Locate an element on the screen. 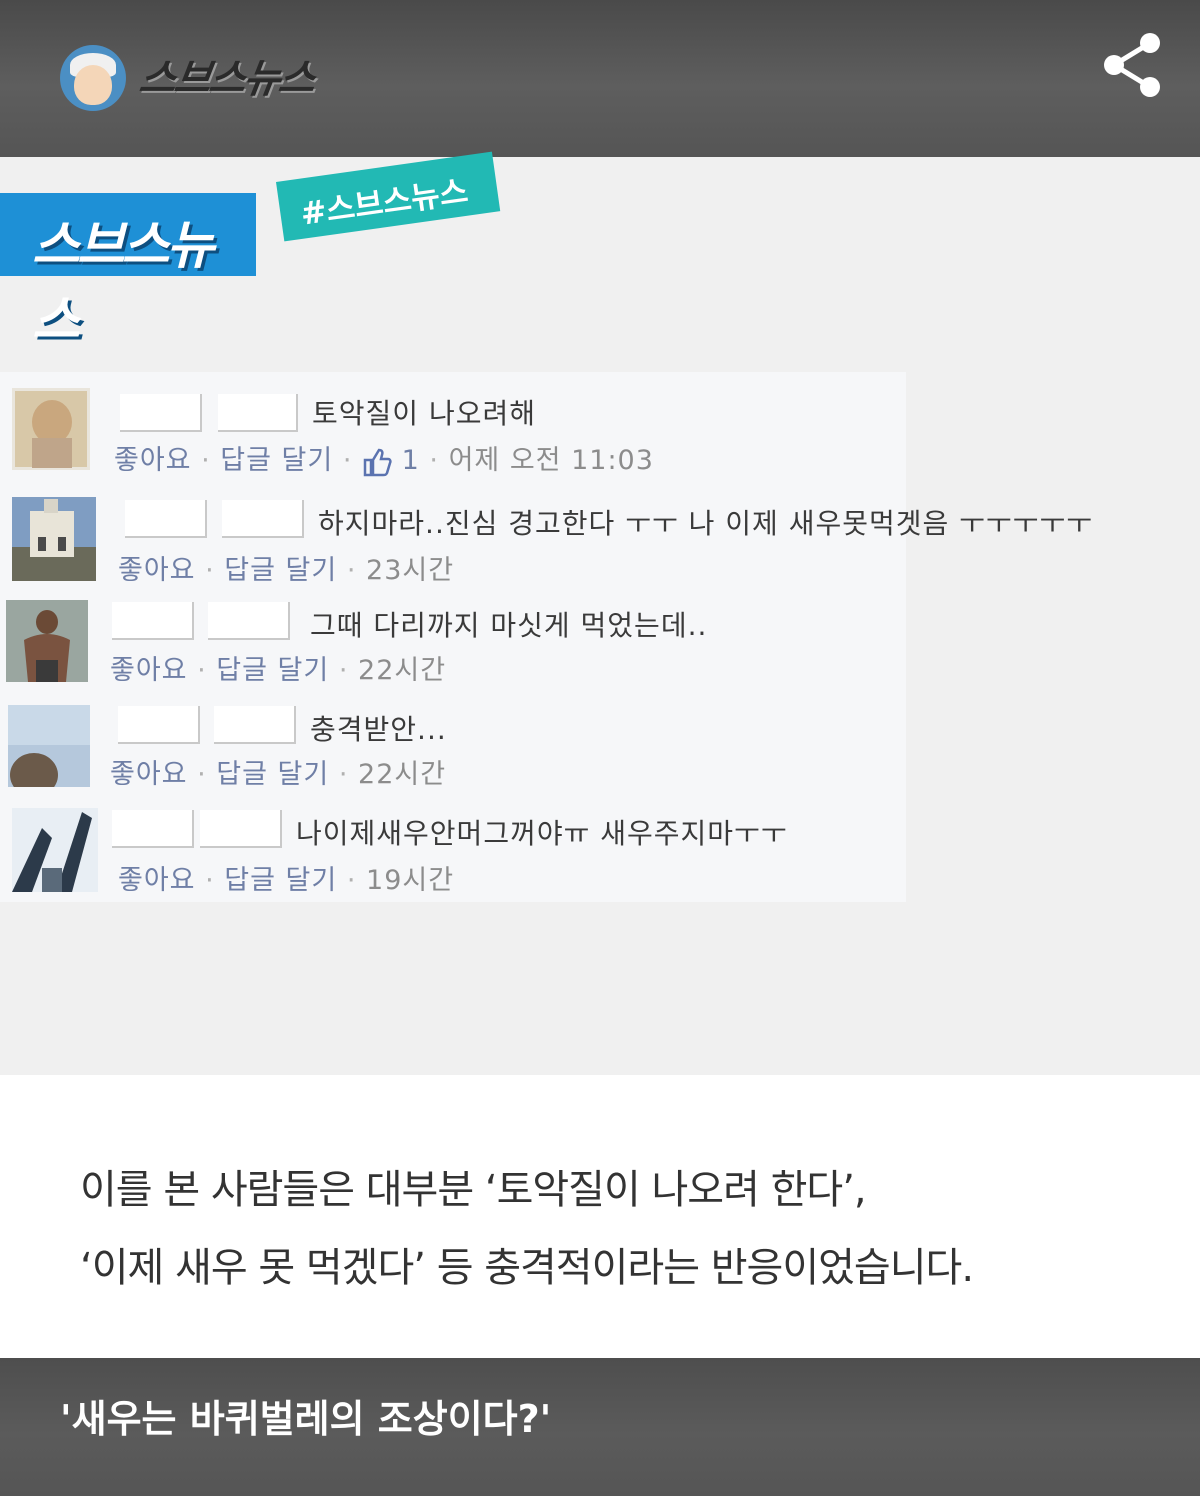 Image resolution: width=1200 pixels, height=1496 pixels. comment-meta: 좋아요 · 답글 달기 · 23시간 is located at coordinates (286, 570).